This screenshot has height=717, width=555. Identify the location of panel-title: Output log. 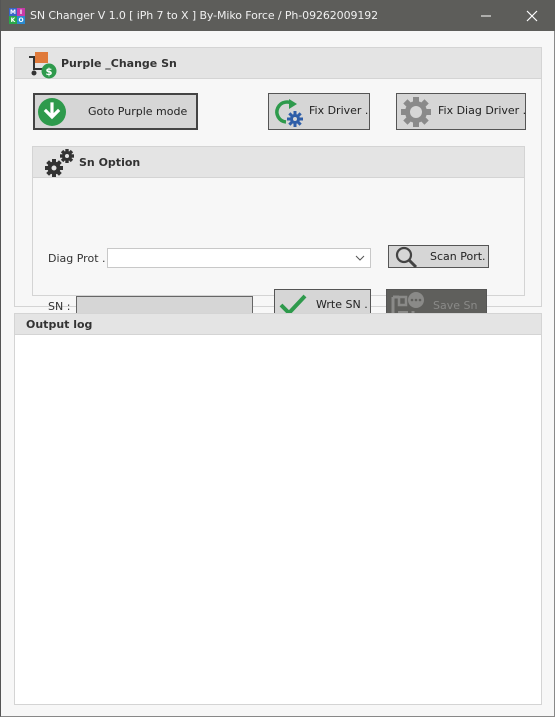
(59, 324).